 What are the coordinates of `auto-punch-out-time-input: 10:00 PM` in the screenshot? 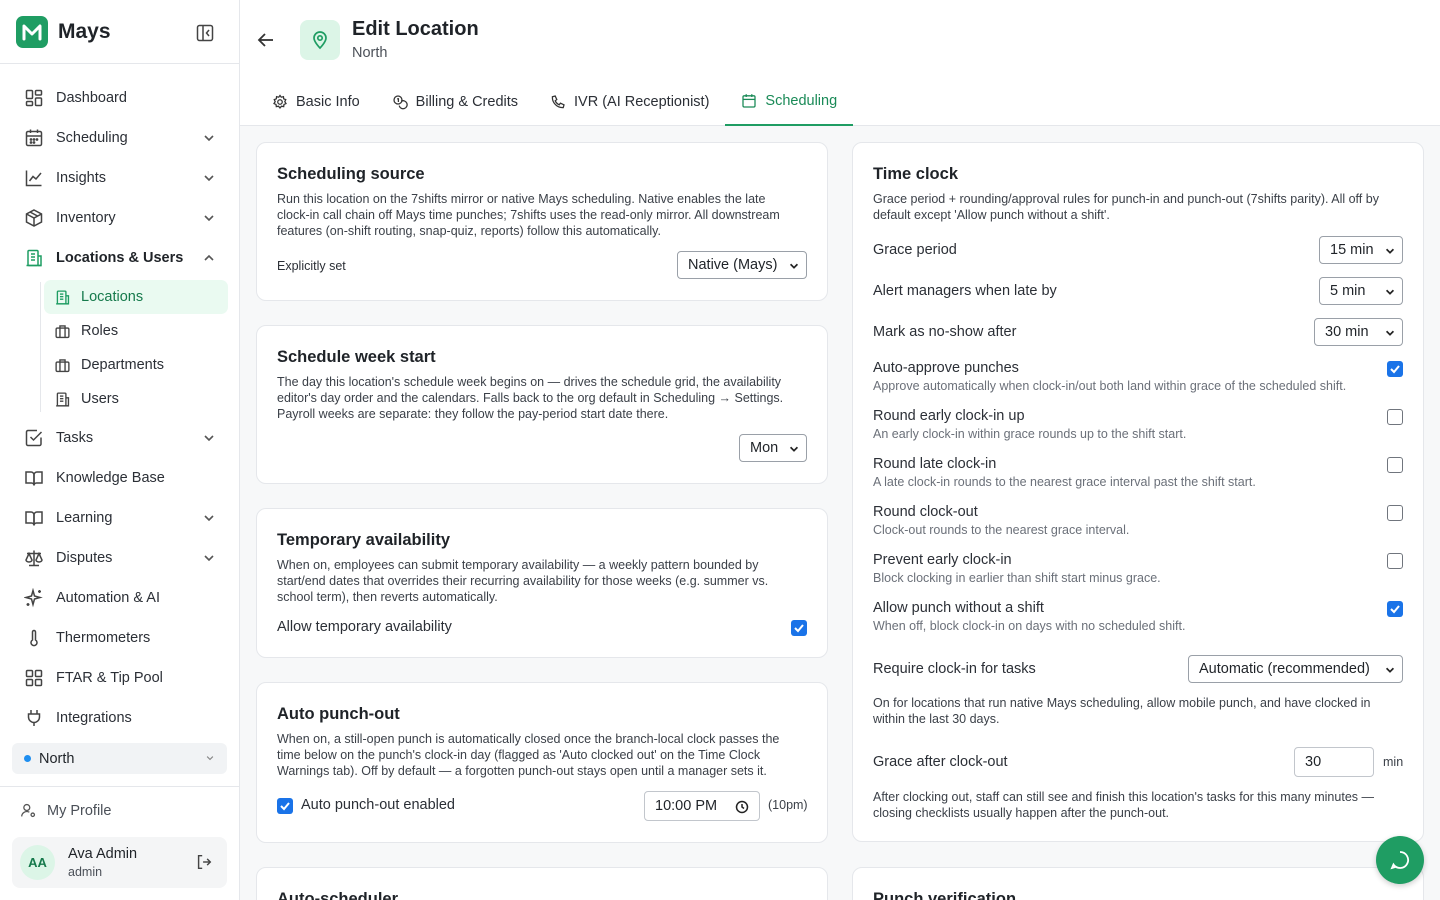 It's located at (702, 806).